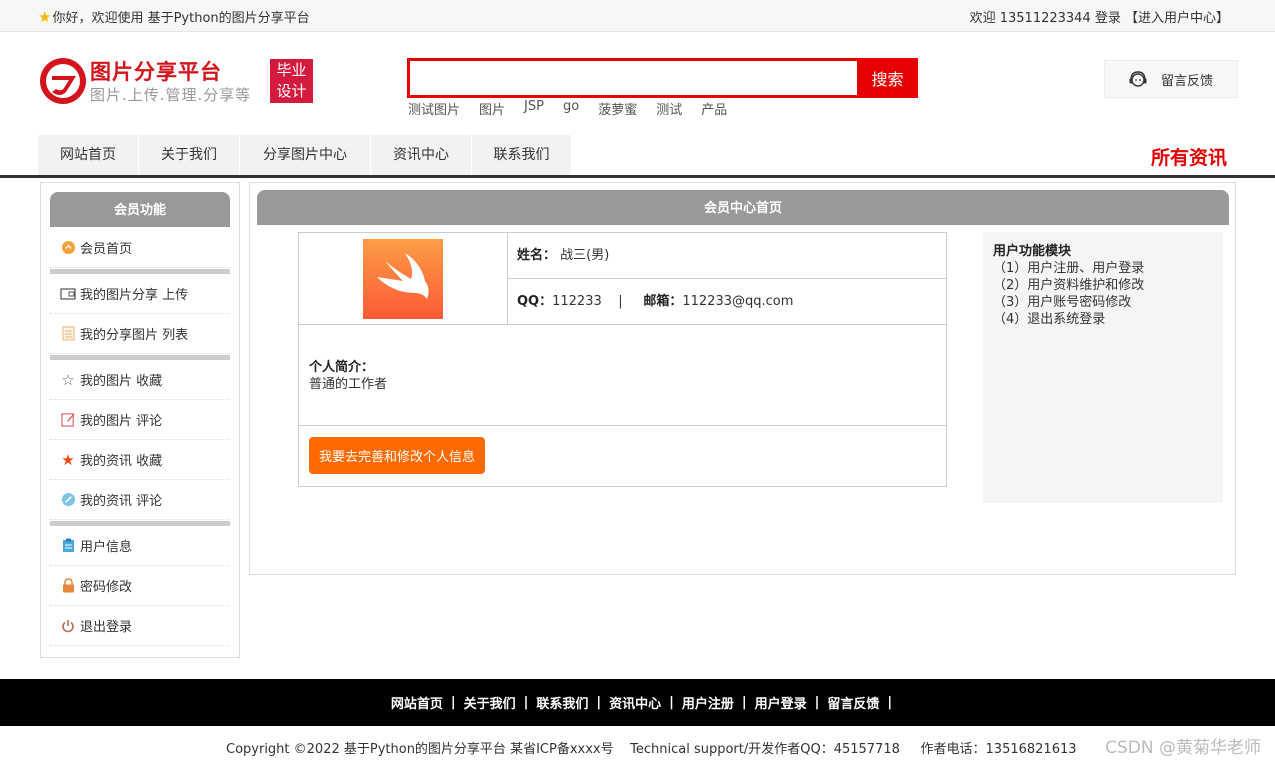 This screenshot has height=764, width=1275. I want to click on footer-link-news: 资讯中心, so click(635, 702).